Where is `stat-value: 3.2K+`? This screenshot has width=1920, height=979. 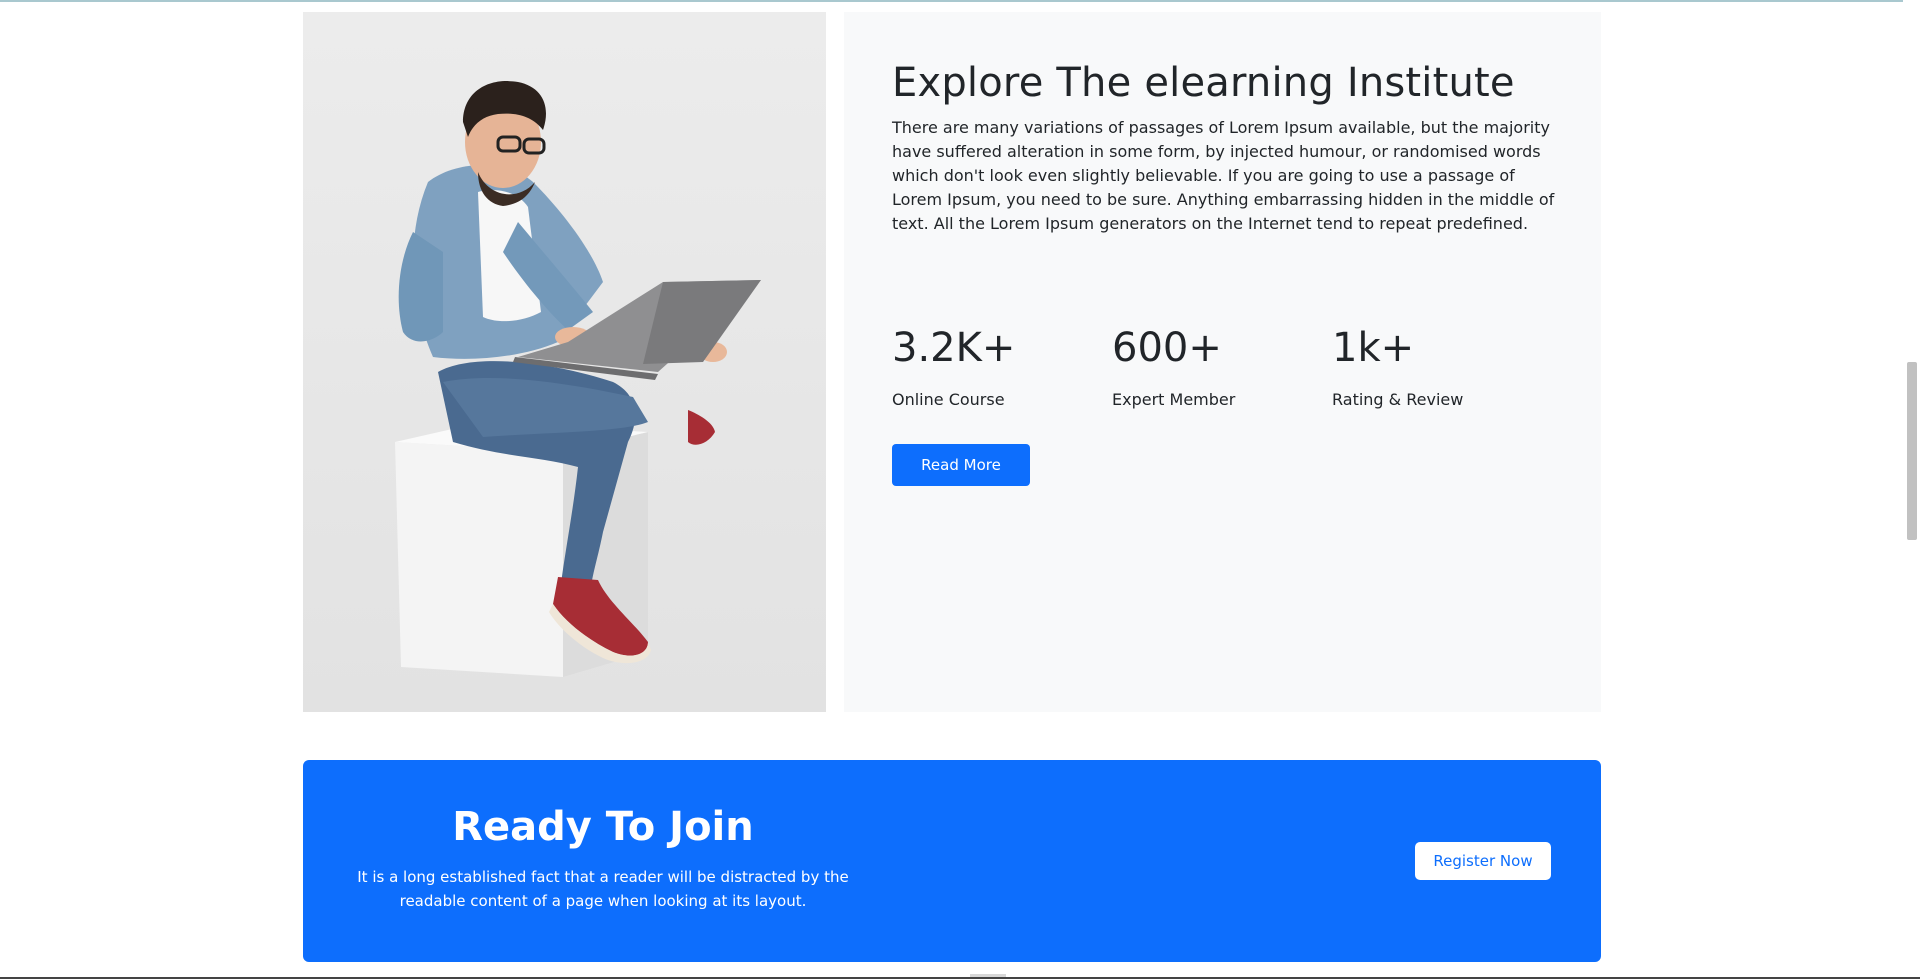 stat-value: 3.2K+ is located at coordinates (954, 348).